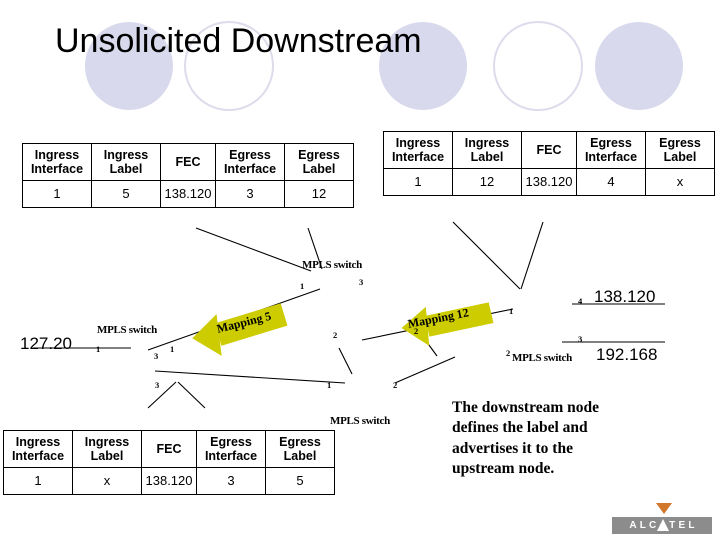 The width and height of the screenshot is (720, 540). What do you see at coordinates (300, 481) in the screenshot?
I see `cell-egress-label: 5` at bounding box center [300, 481].